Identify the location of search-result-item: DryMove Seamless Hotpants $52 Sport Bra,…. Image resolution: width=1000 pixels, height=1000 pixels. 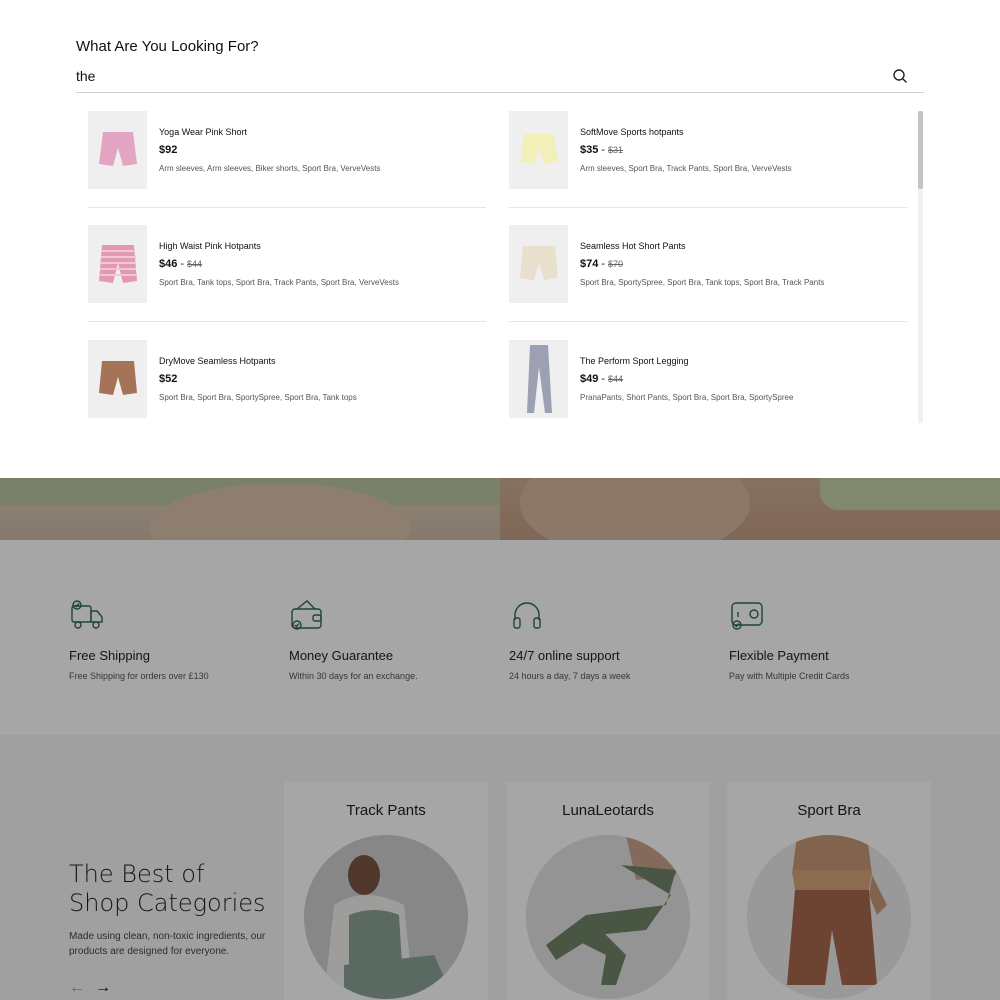
(287, 381).